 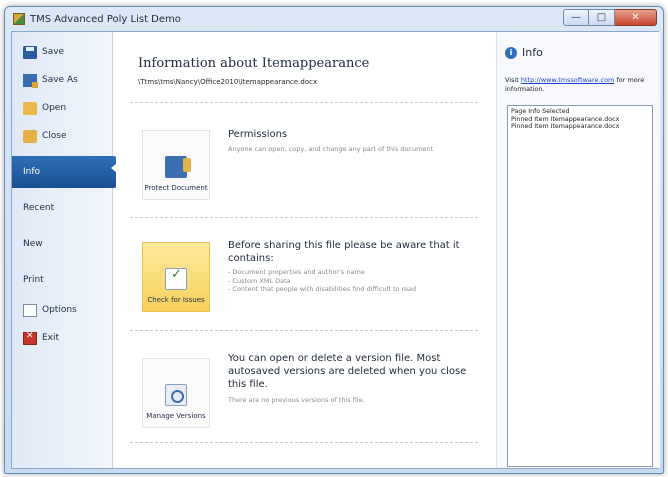 I want to click on visit-prefix: Visit, so click(x=513, y=80).